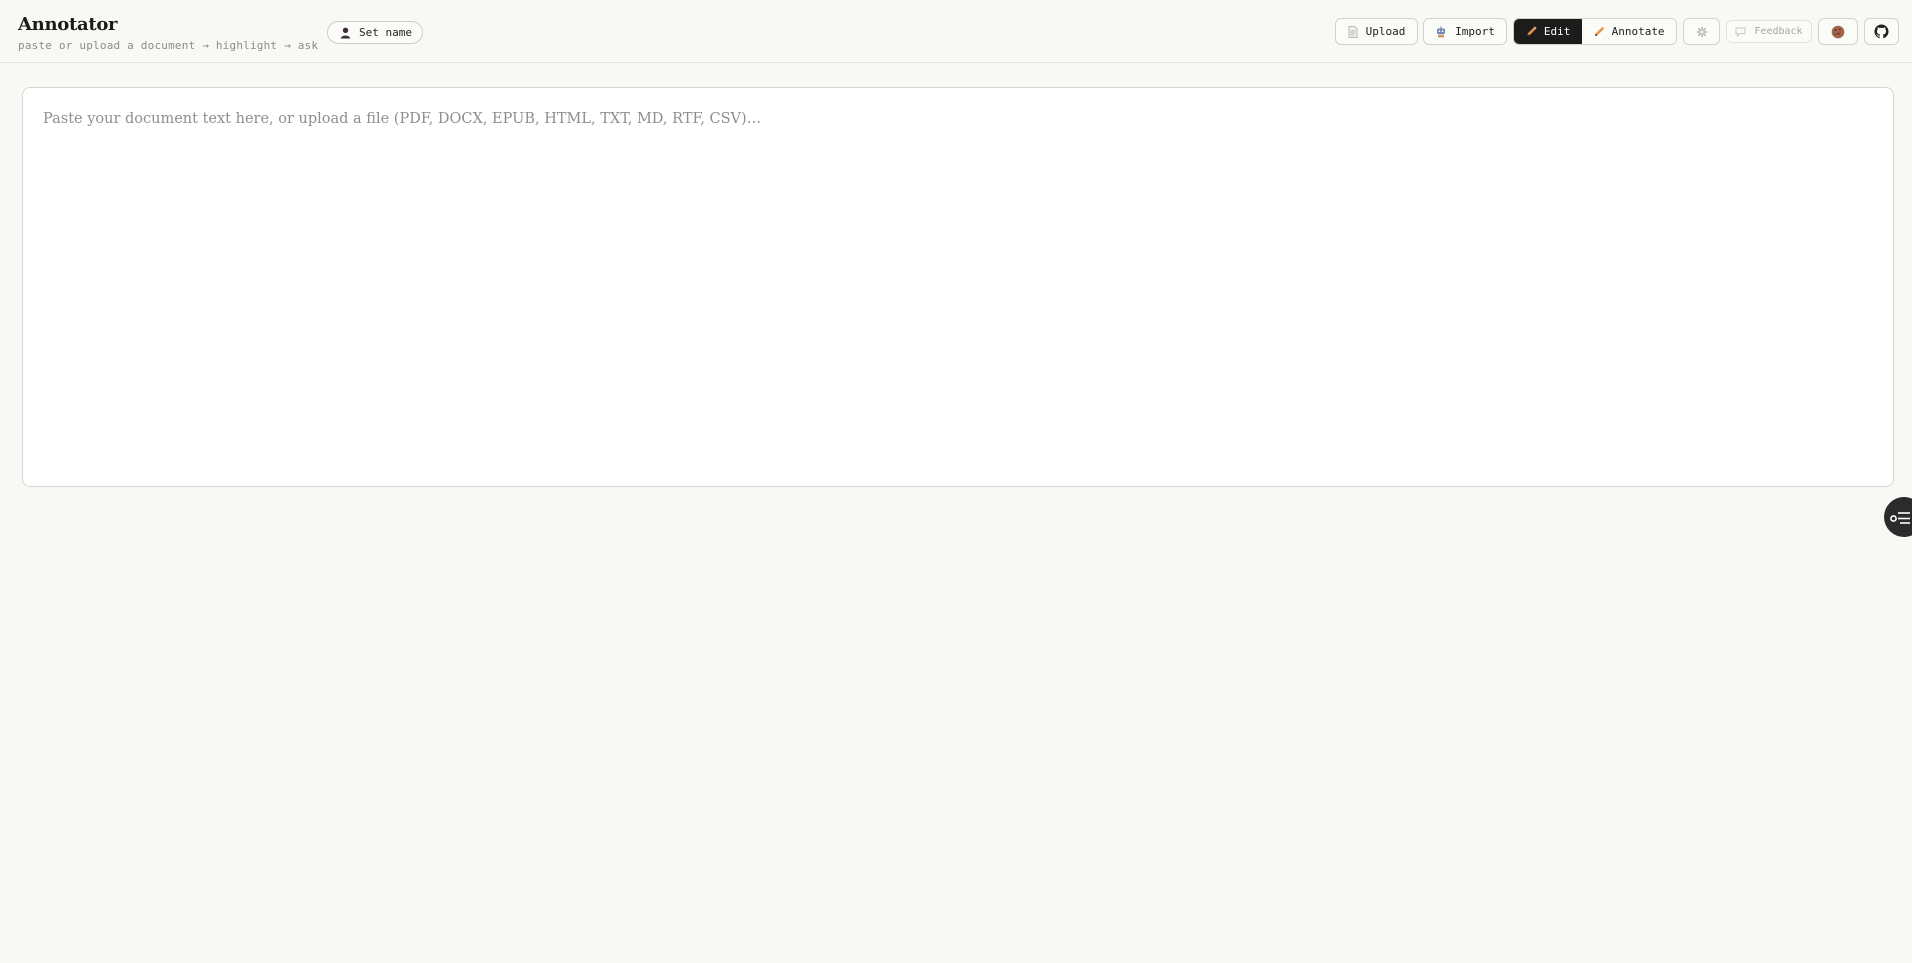  What do you see at coordinates (68, 24) in the screenshot?
I see `app-title: Annotator` at bounding box center [68, 24].